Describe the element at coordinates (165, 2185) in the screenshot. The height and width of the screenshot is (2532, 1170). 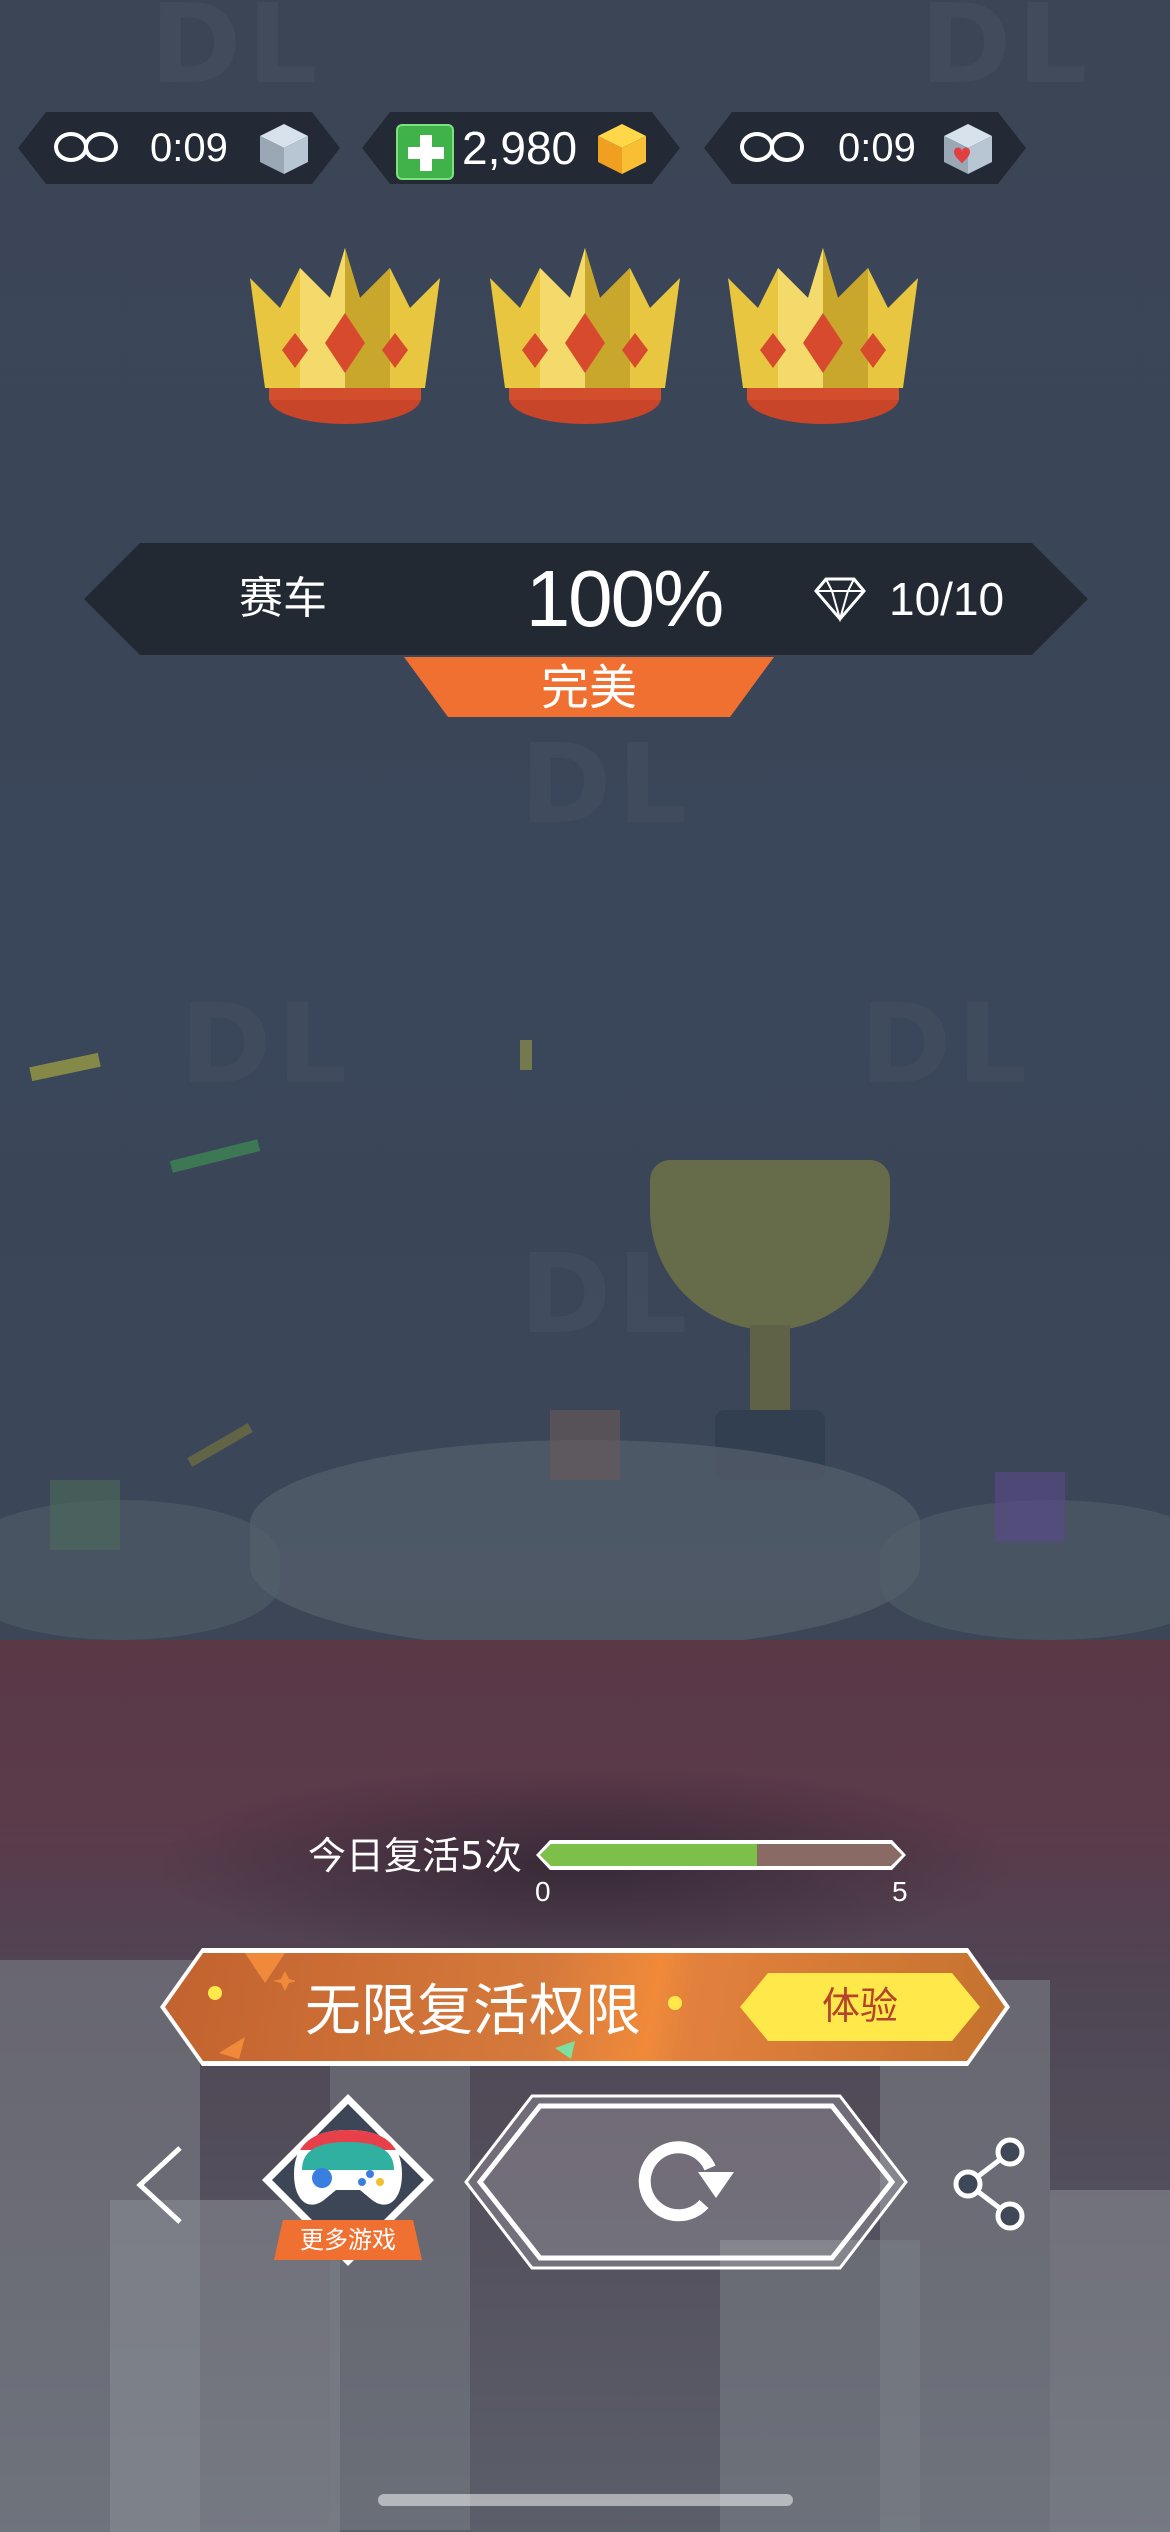
I see `back-arrow-icon` at that location.